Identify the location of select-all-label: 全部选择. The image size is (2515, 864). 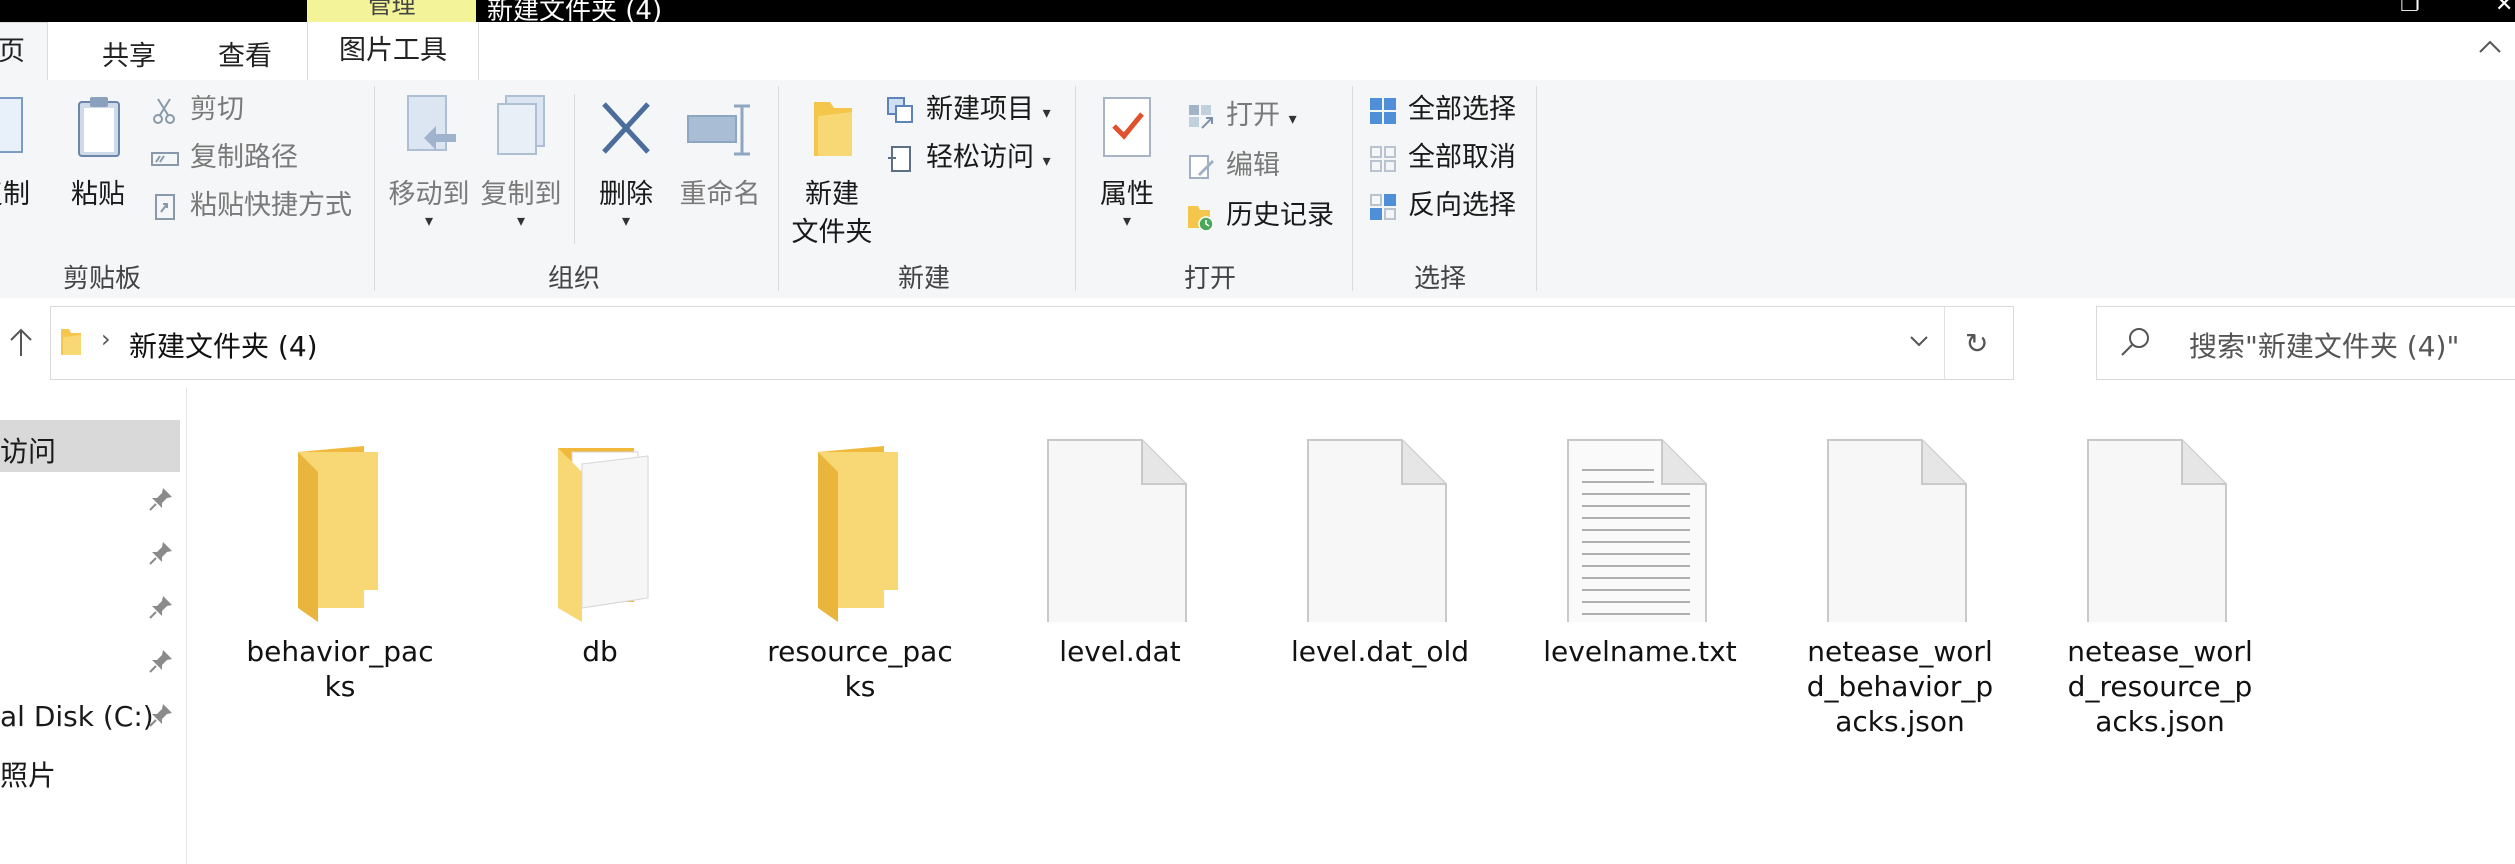
(1462, 109).